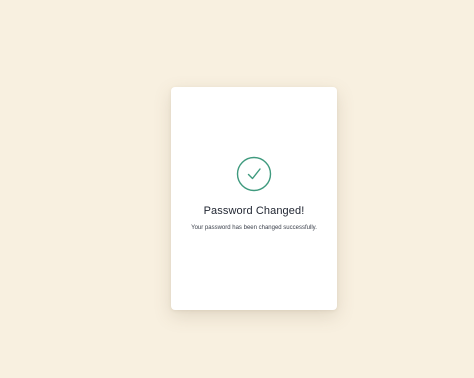 Image resolution: width=474 pixels, height=378 pixels. Describe the element at coordinates (254, 211) in the screenshot. I see `dialog-title: Password Changed!` at that location.